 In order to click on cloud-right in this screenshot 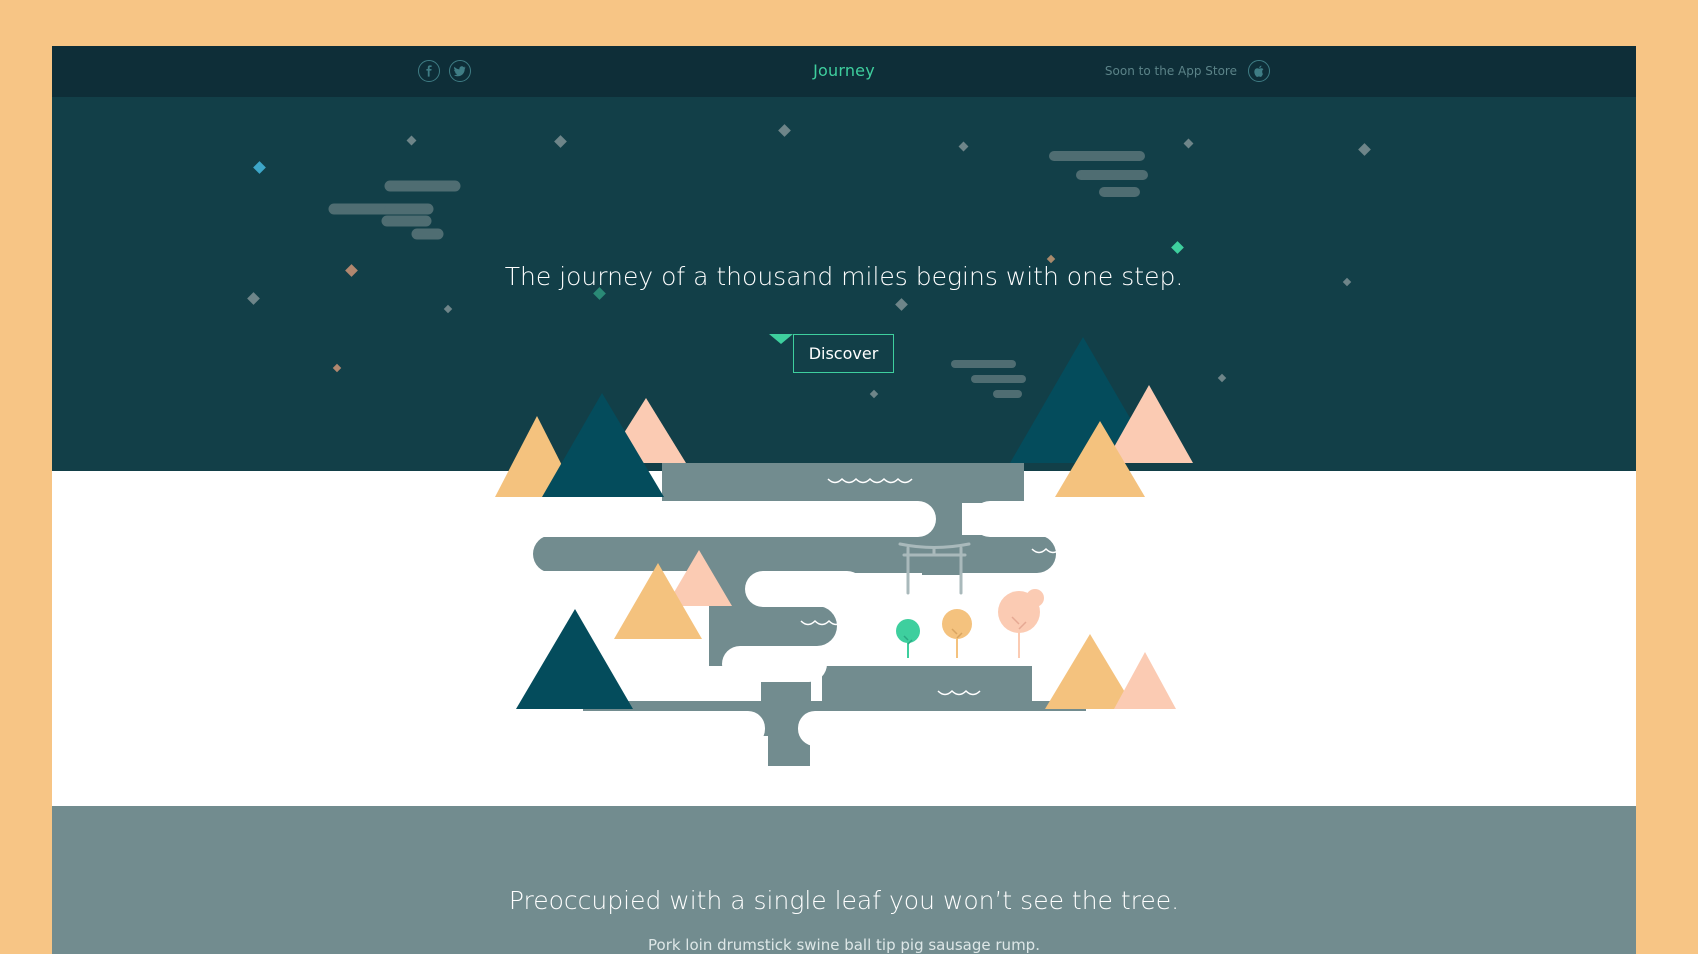, I will do `click(1098, 174)`.